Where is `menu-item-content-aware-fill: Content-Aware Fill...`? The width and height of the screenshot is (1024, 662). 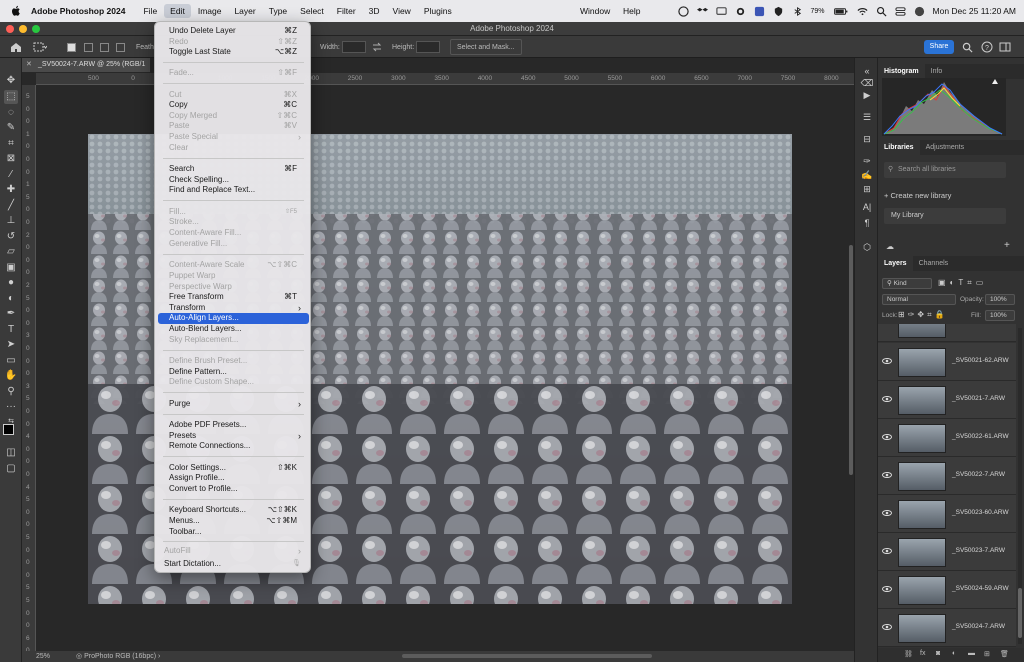
menu-item-content-aware-fill: Content-Aware Fill... is located at coordinates (233, 233).